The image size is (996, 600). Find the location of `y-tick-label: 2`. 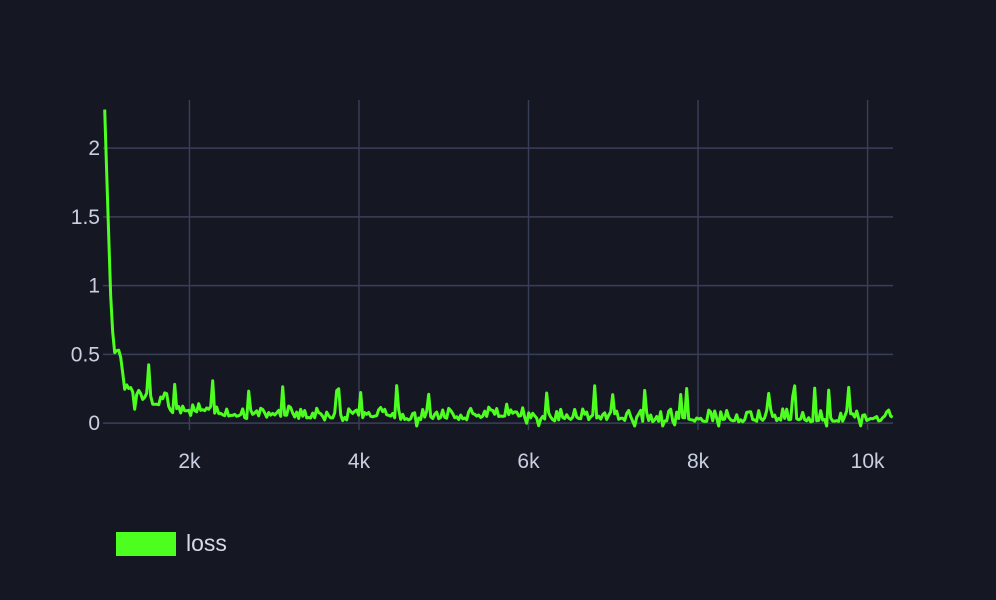

y-tick-label: 2 is located at coordinates (94, 148).